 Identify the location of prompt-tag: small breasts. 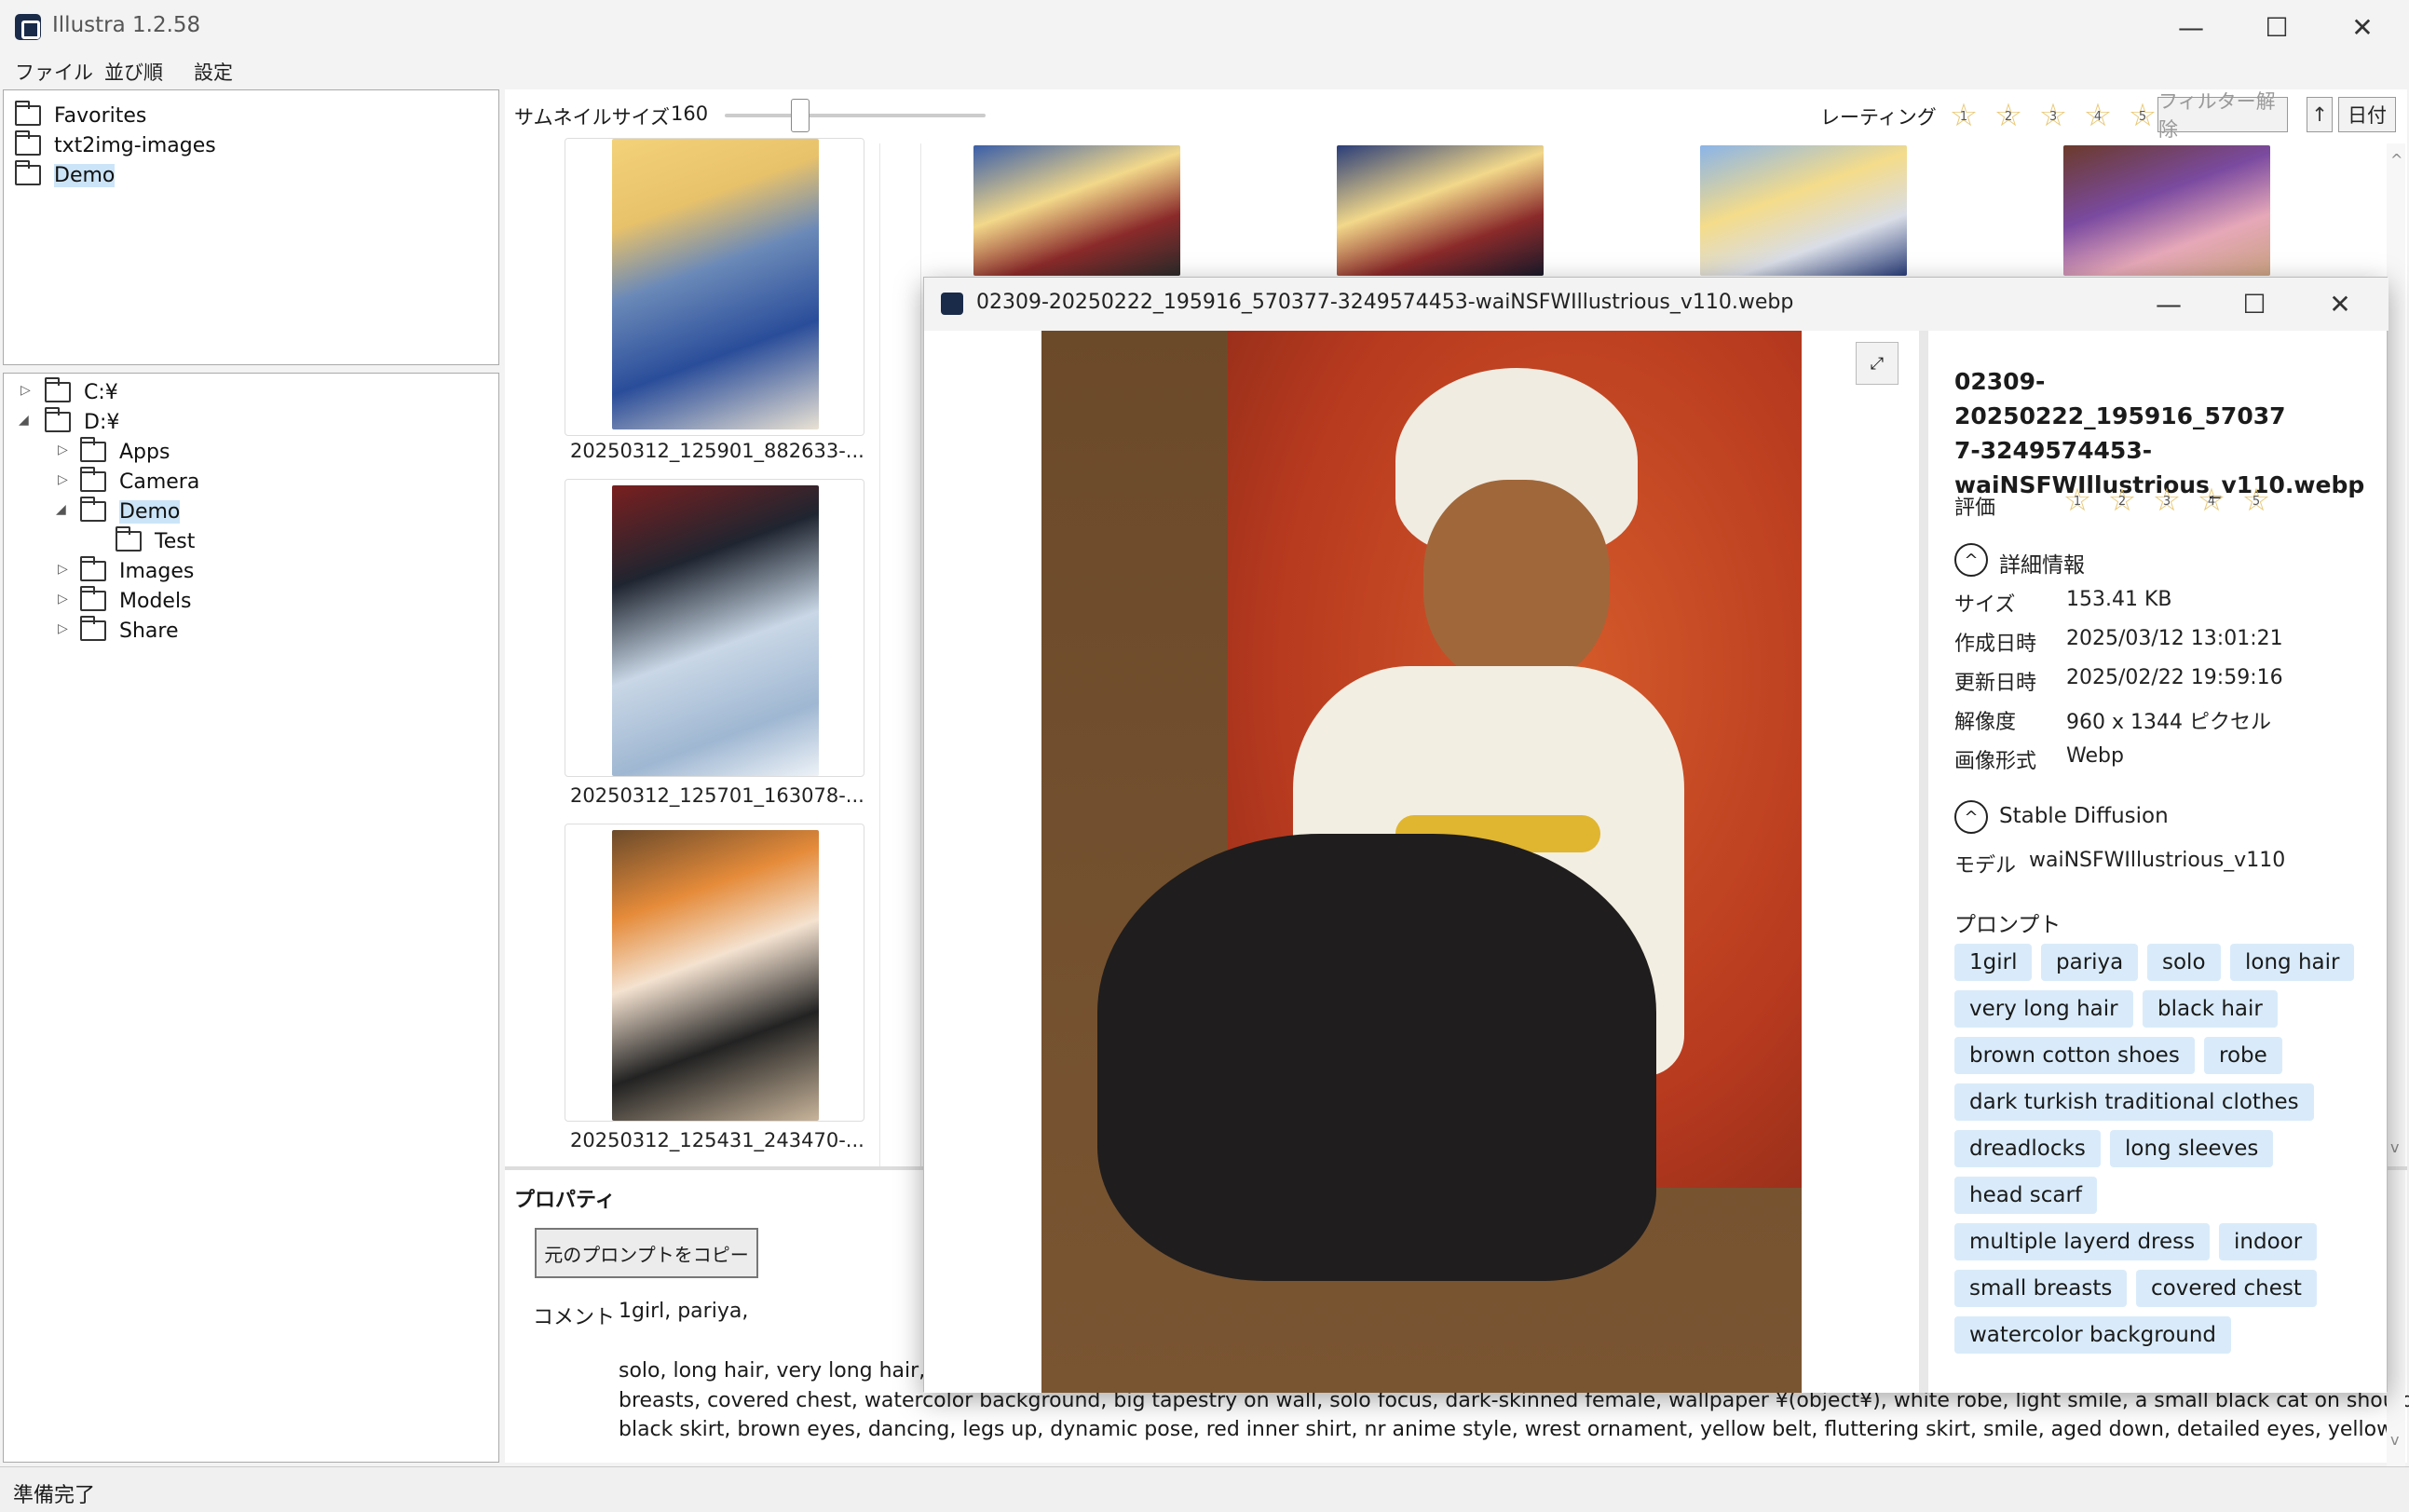
(2041, 1288).